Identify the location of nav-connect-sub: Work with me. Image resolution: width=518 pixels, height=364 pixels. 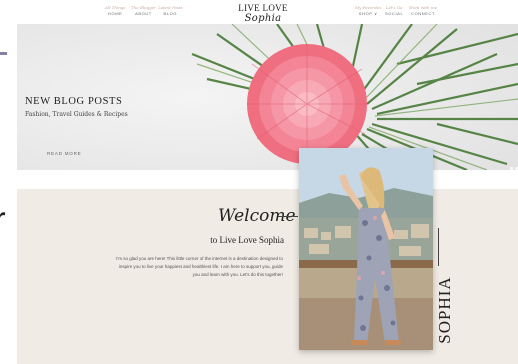
(423, 7).